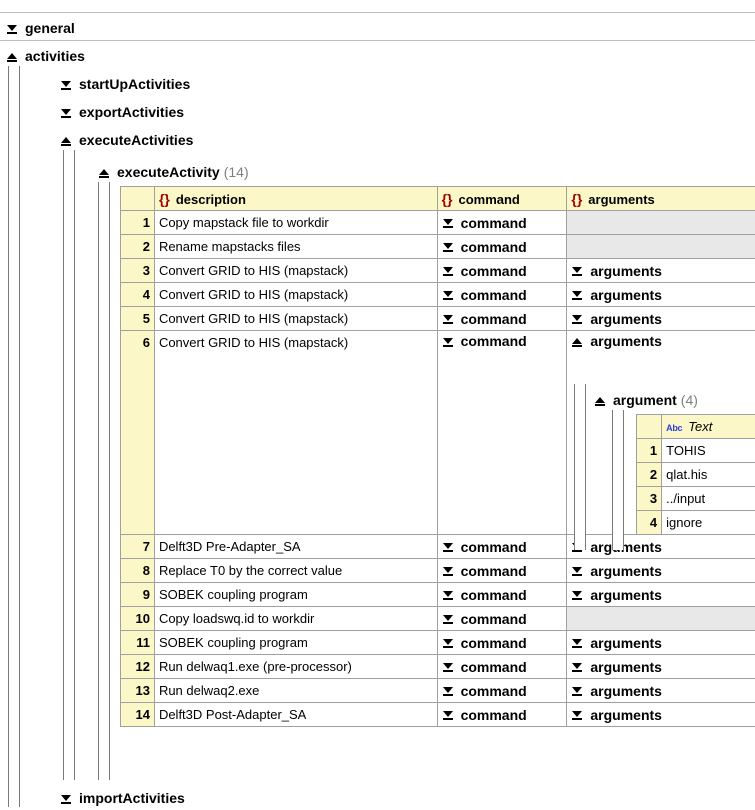 This screenshot has width=755, height=810. Describe the element at coordinates (45, 56) in the screenshot. I see `node-activities: activities` at that location.